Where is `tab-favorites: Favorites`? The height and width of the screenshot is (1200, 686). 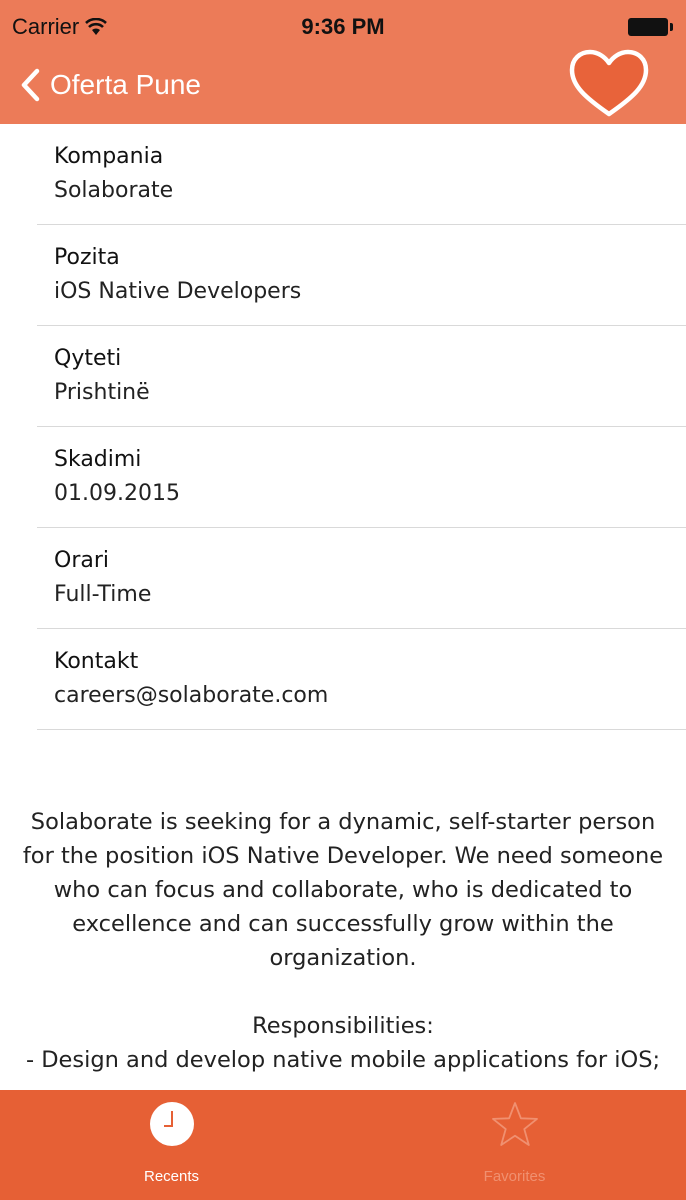
tab-favorites: Favorites is located at coordinates (514, 1145).